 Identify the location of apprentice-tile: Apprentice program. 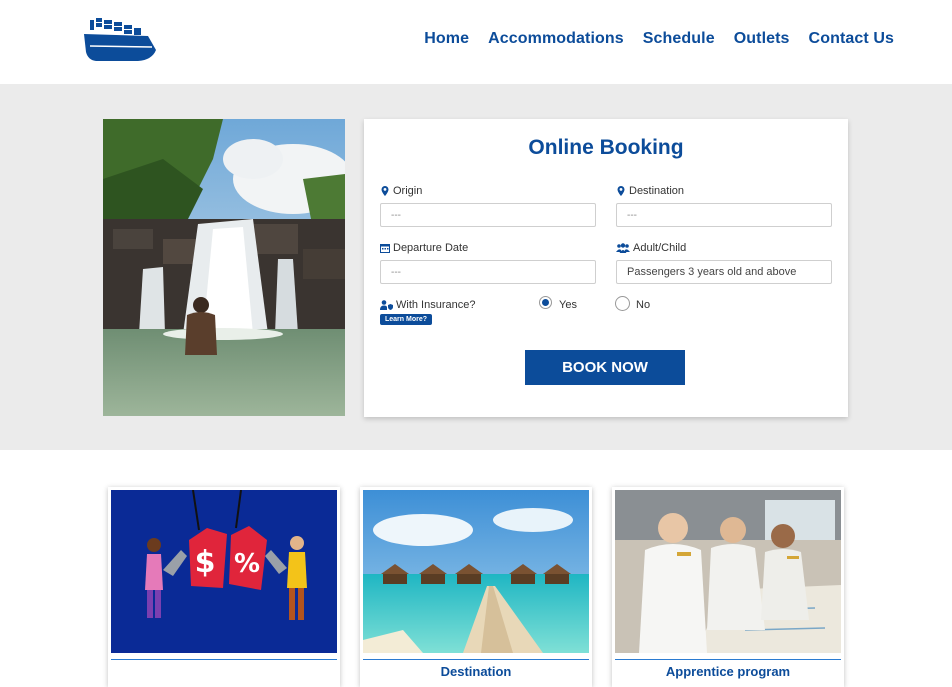
(728, 587).